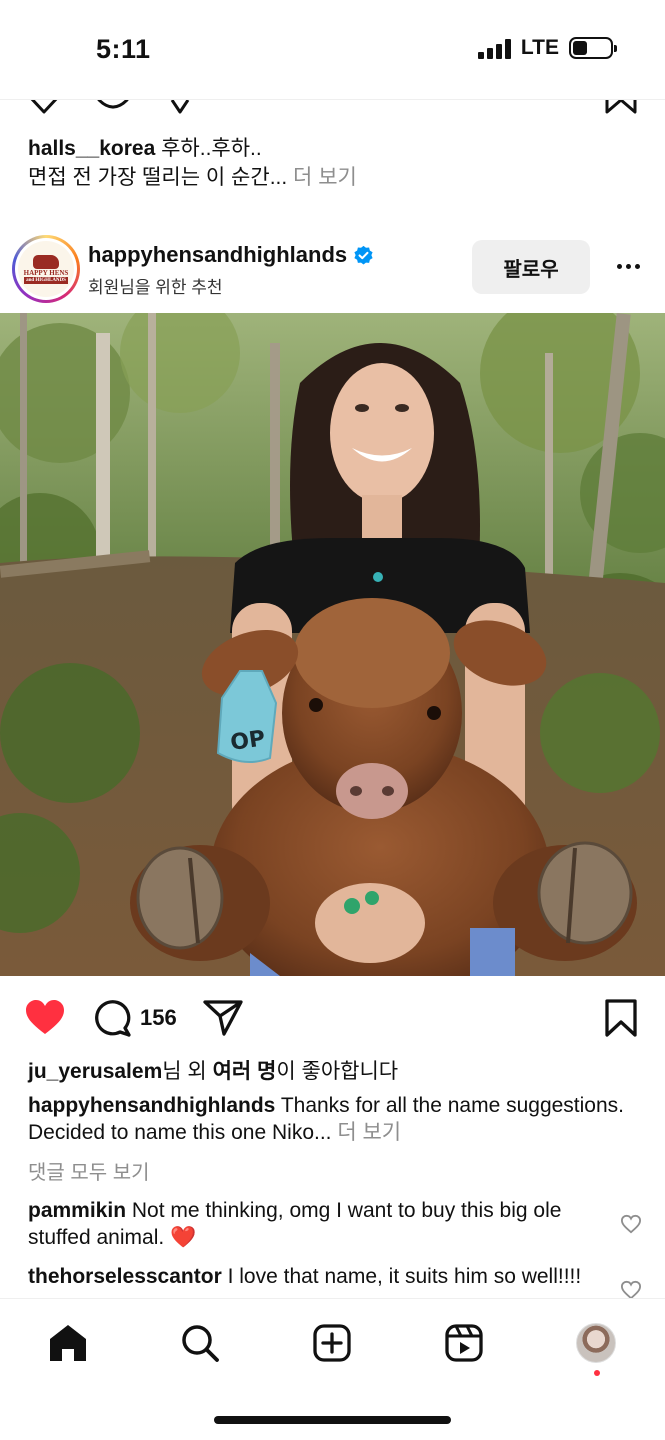 This screenshot has width=665, height=1440. What do you see at coordinates (332, 1018) in the screenshot?
I see `post-actions: 156` at bounding box center [332, 1018].